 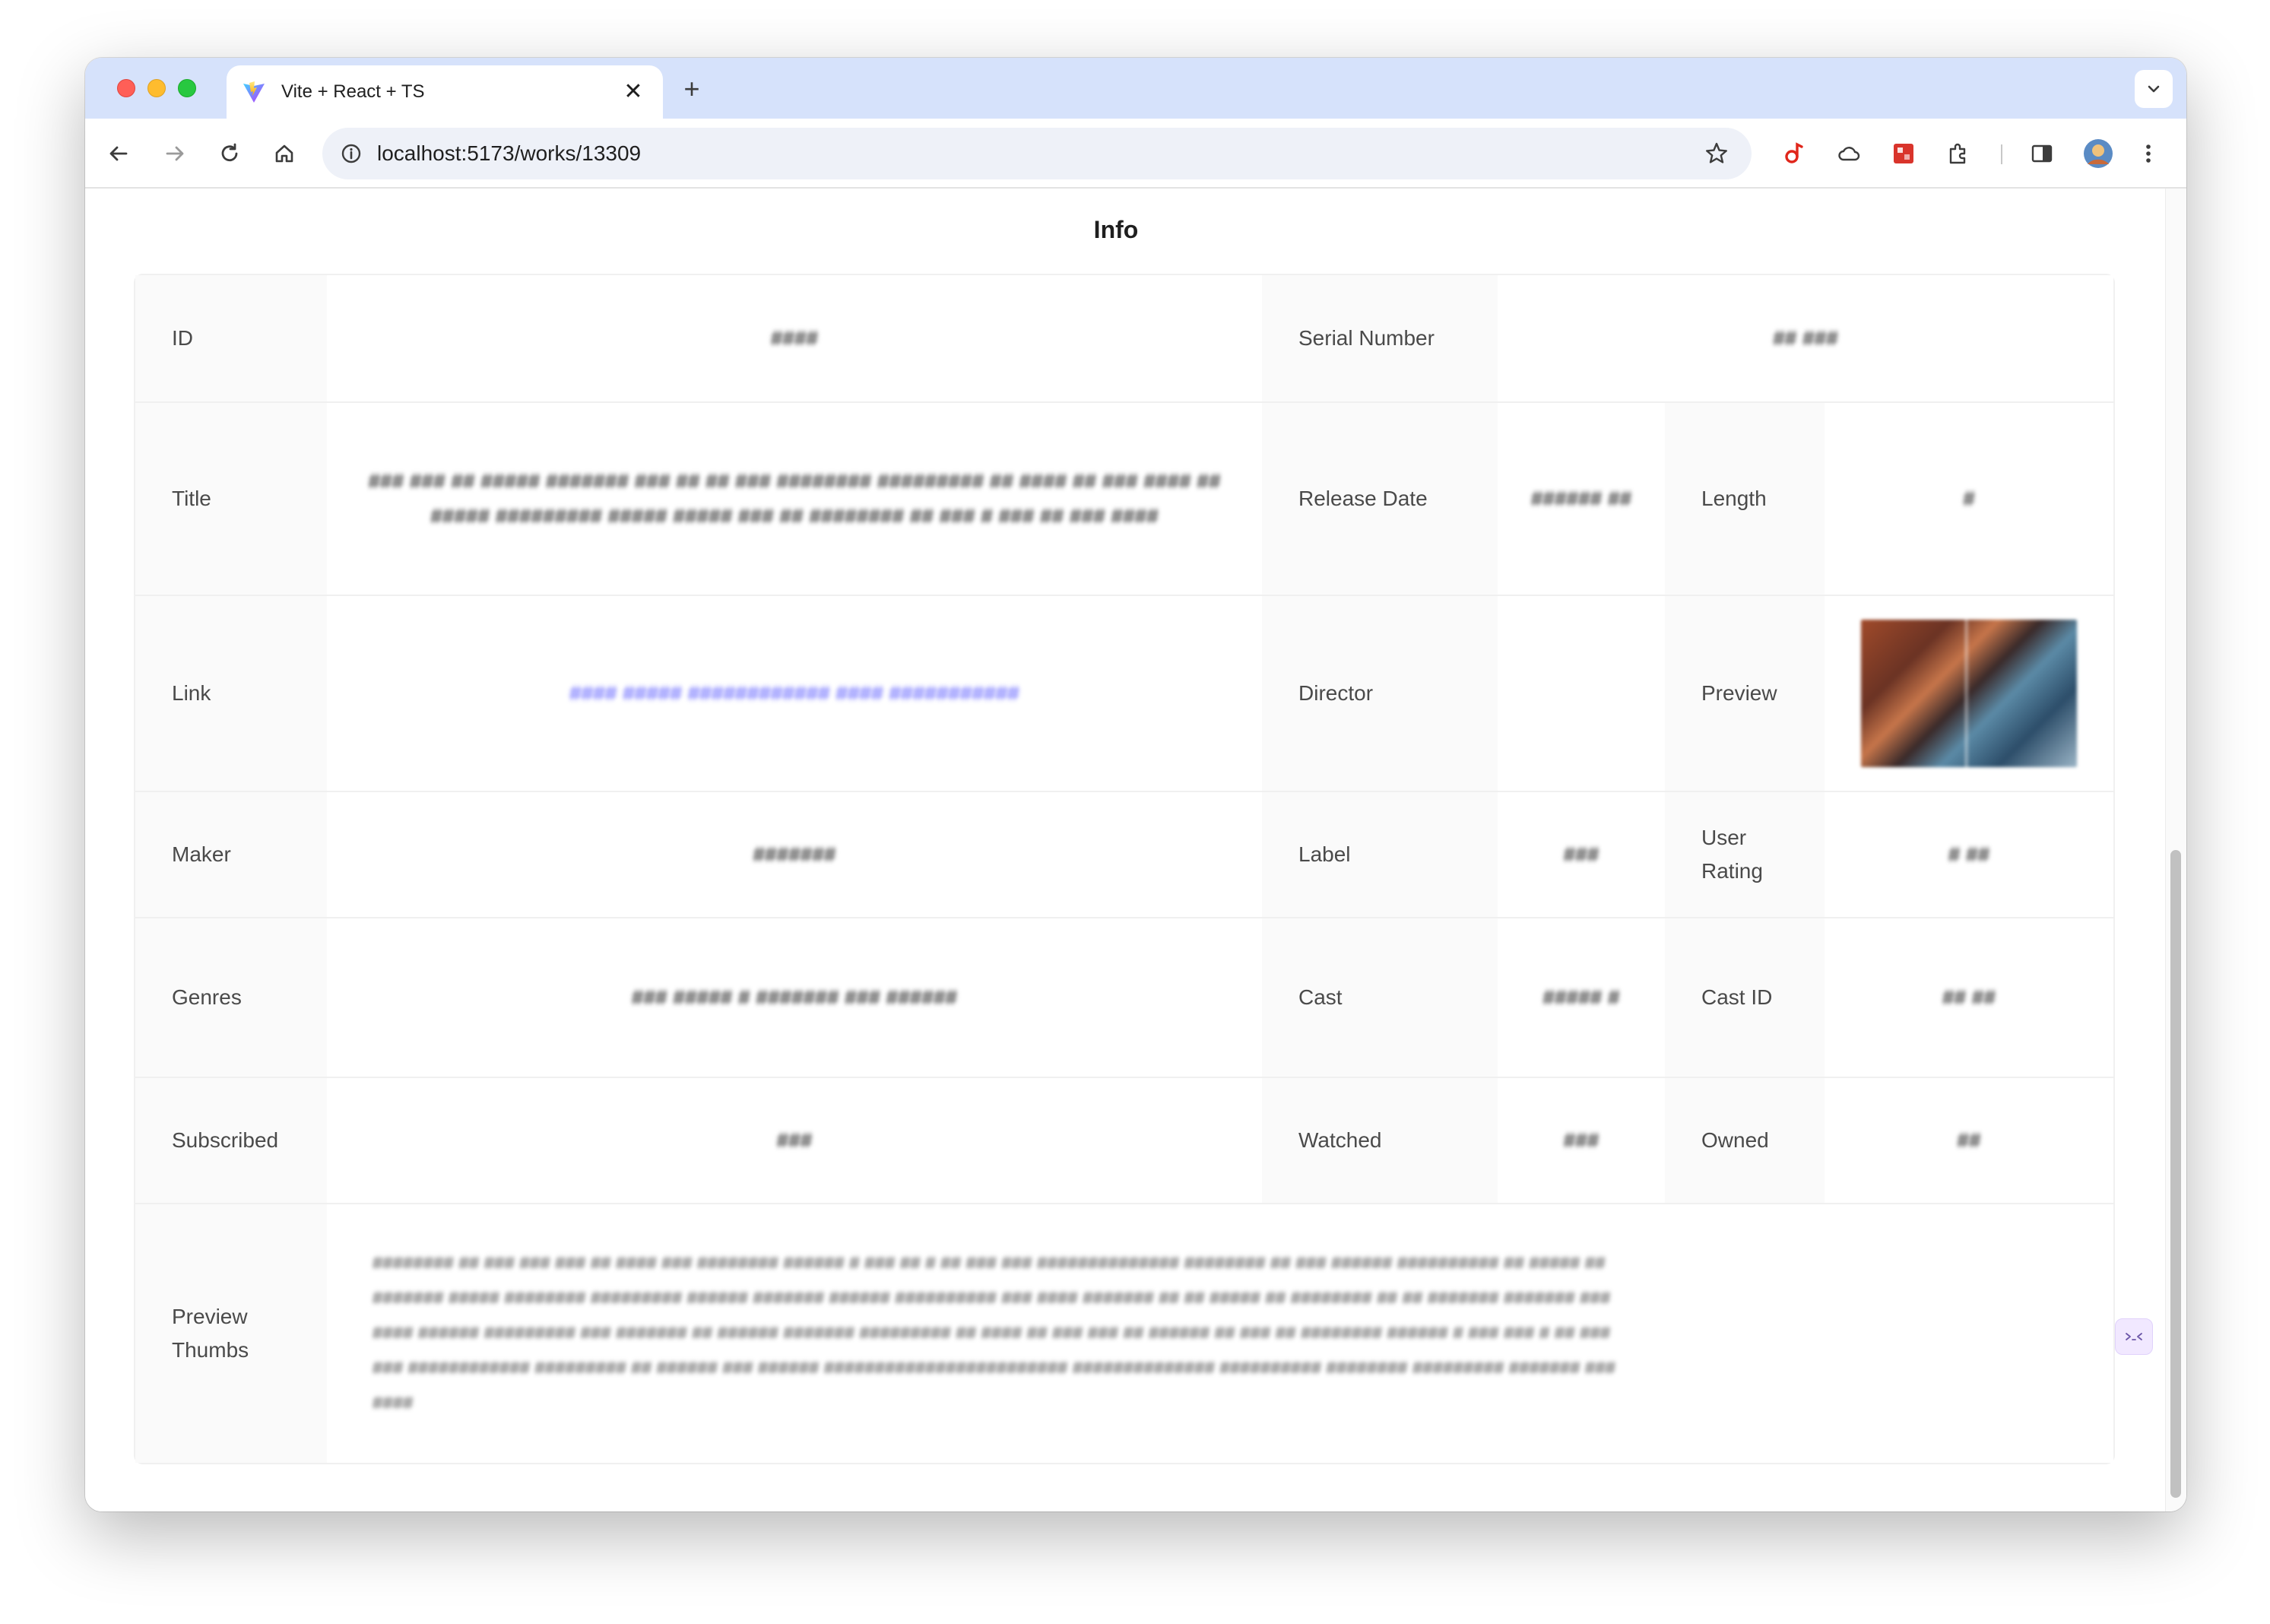 What do you see at coordinates (1135, 88) in the screenshot?
I see `tab-strip: Vite + React + TS ✕ +` at bounding box center [1135, 88].